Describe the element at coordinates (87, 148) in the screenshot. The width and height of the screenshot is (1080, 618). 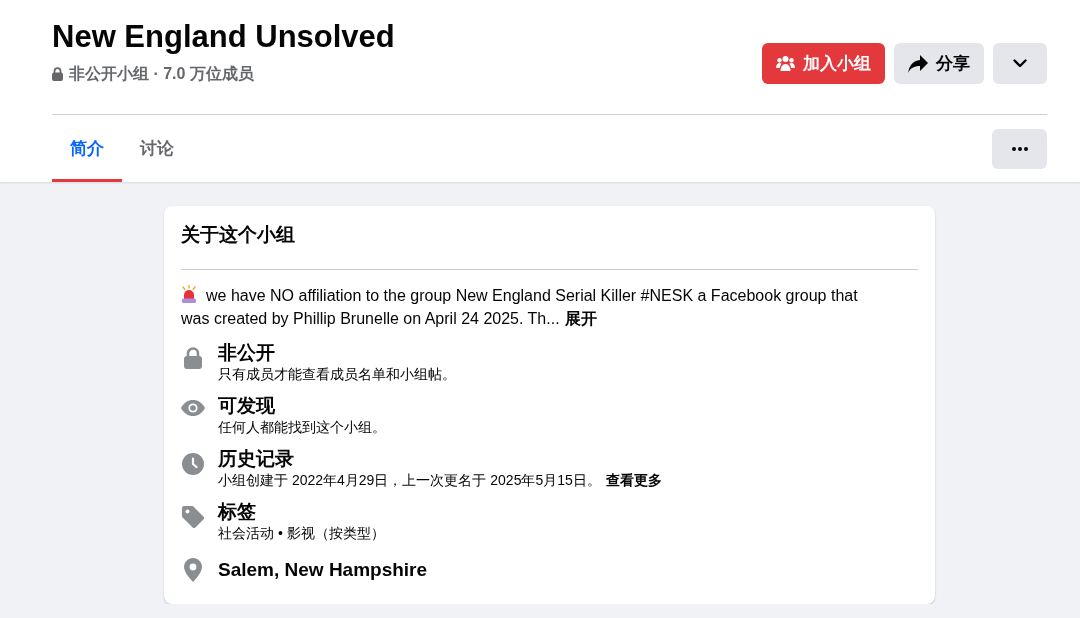
I see `tab: 简介` at that location.